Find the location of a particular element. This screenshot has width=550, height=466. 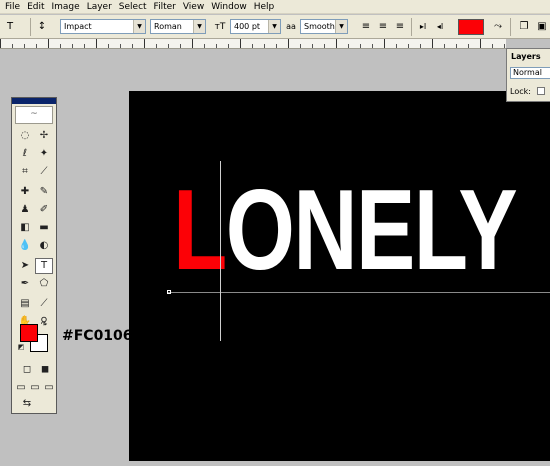

lock-label: Lock: is located at coordinates (520, 91).